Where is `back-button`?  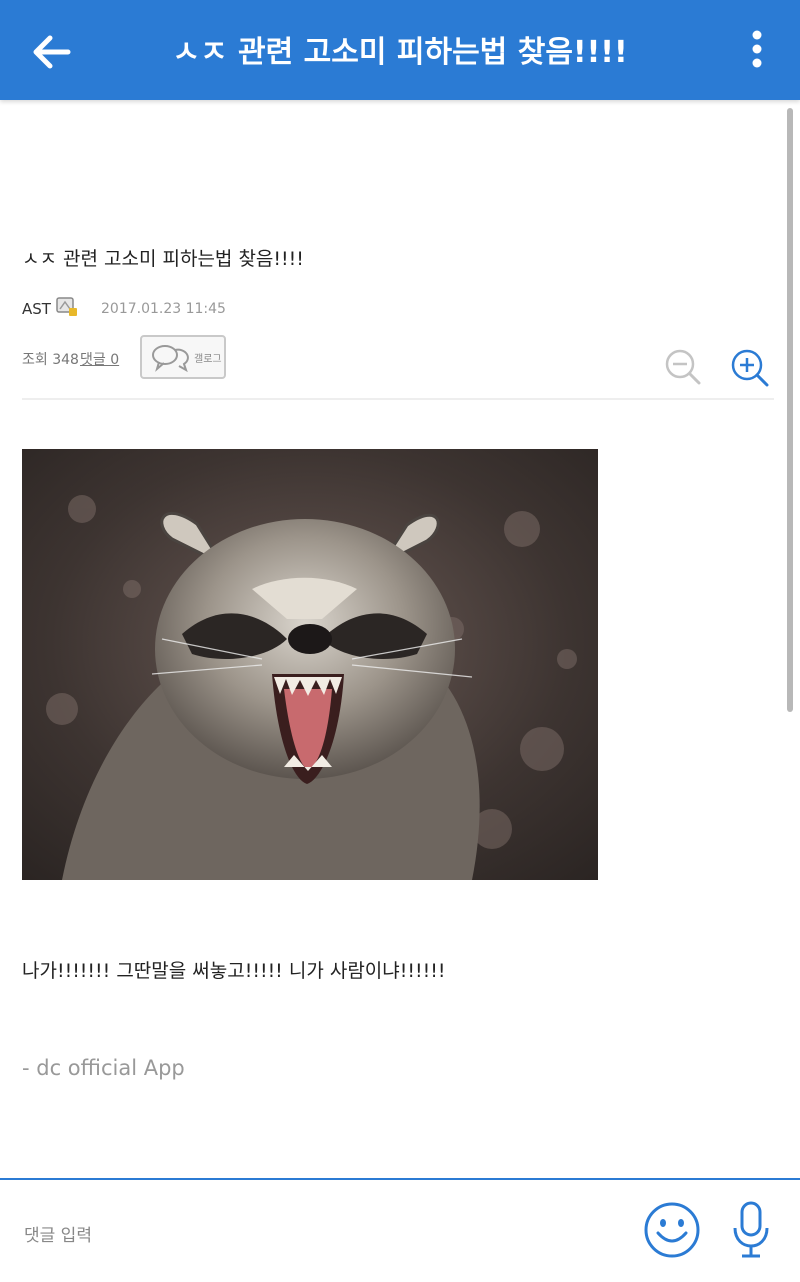 back-button is located at coordinates (52, 52).